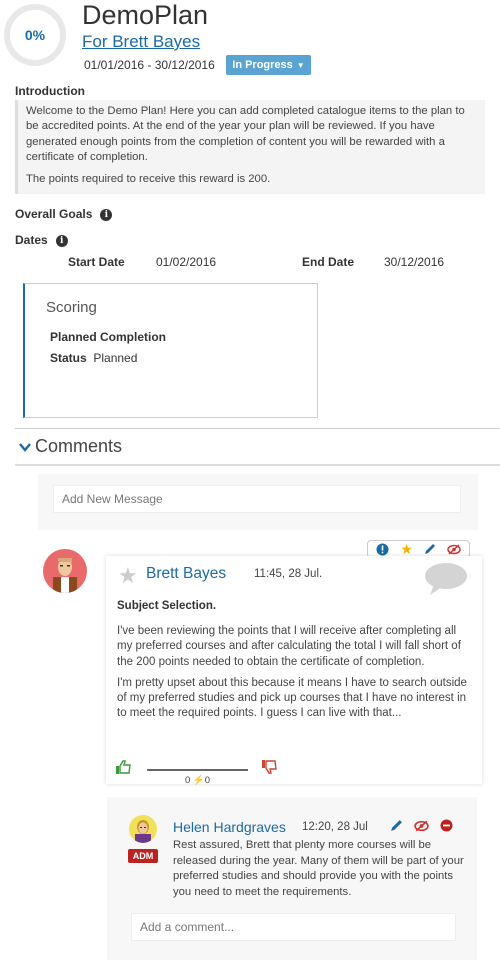 The height and width of the screenshot is (960, 500). I want to click on thumbs-up-icon, so click(123, 768).